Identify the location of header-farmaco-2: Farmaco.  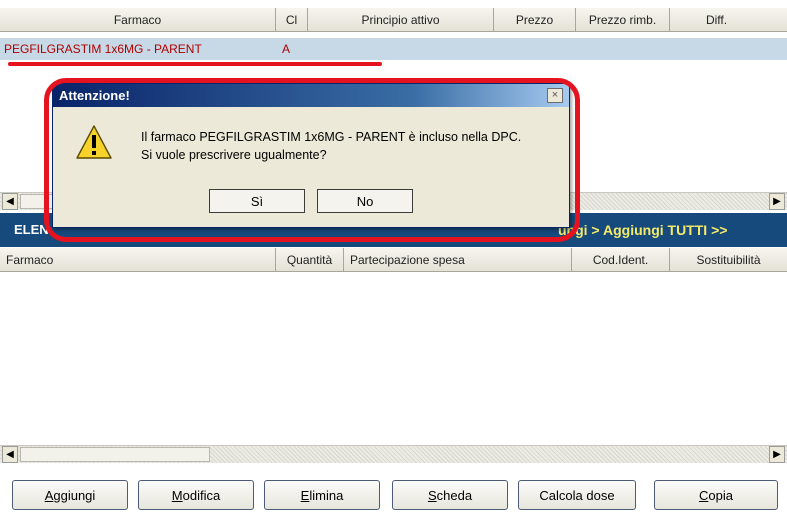
(138, 259).